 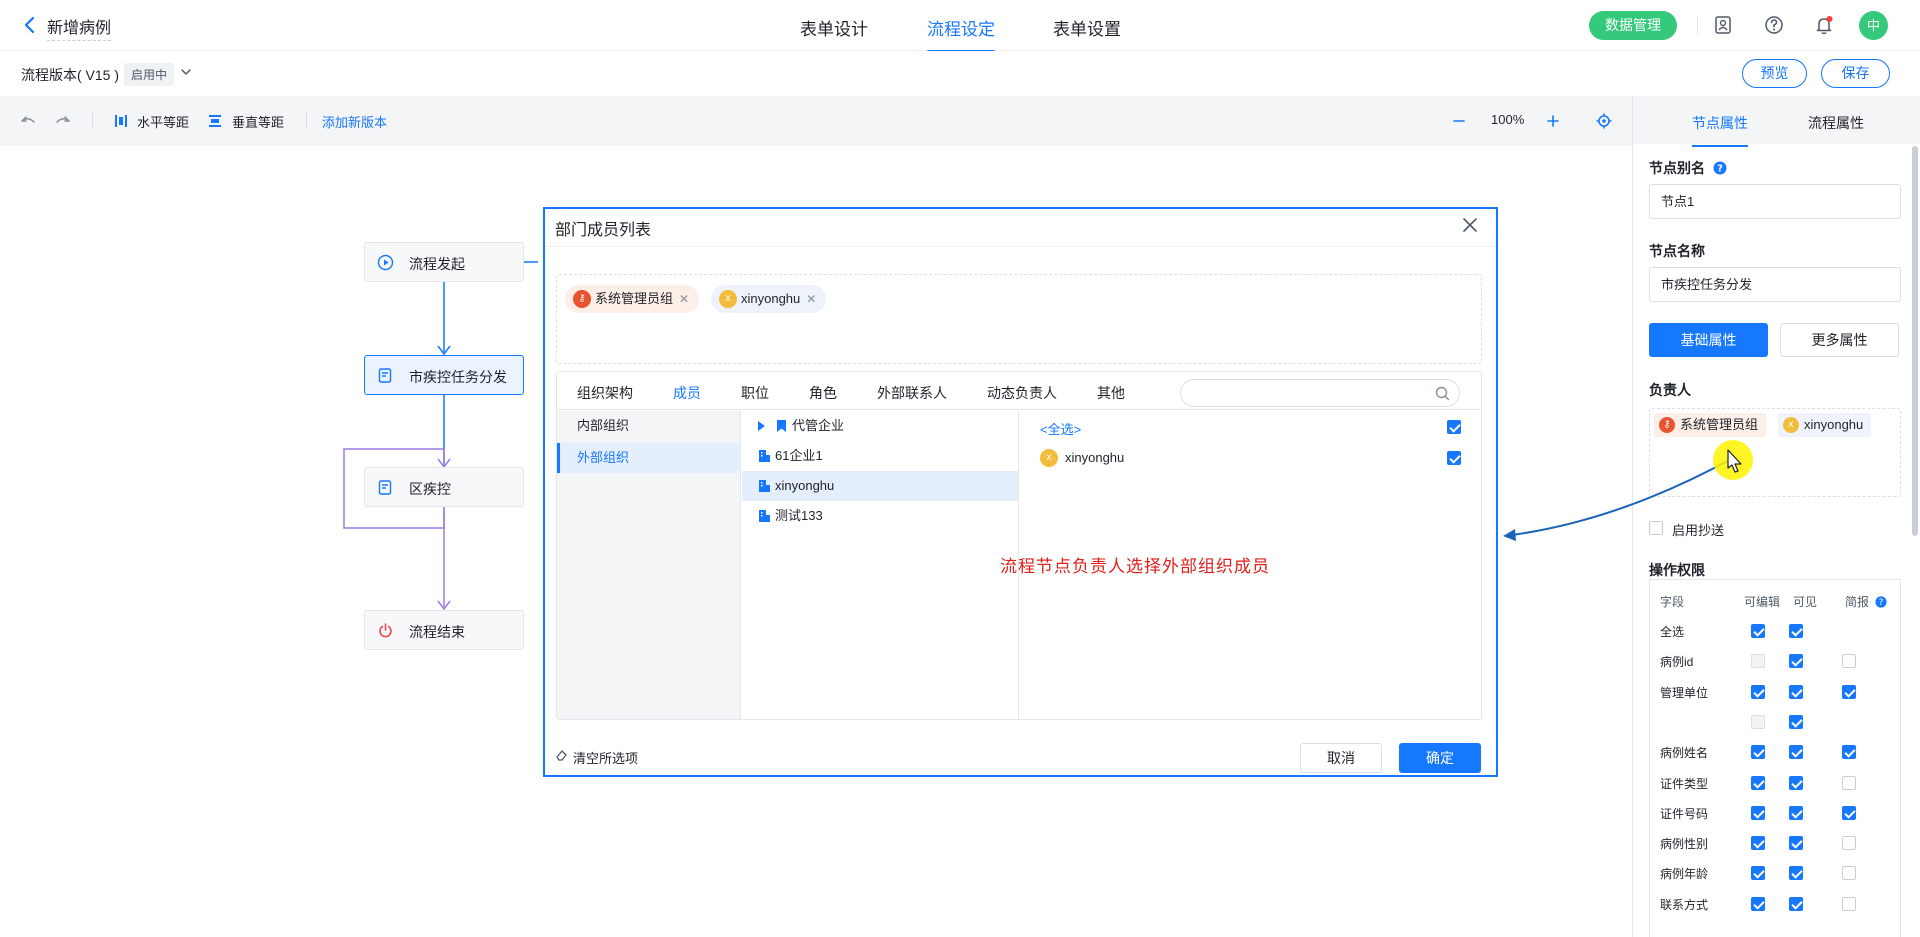 What do you see at coordinates (444, 630) in the screenshot?
I see `flow-node-end: 流程结束` at bounding box center [444, 630].